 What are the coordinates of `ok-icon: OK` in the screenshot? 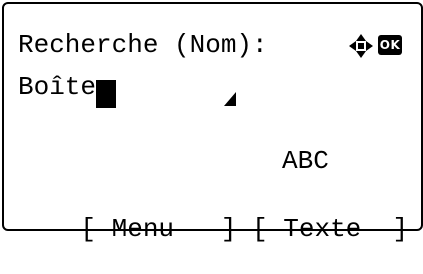 It's located at (390, 45).